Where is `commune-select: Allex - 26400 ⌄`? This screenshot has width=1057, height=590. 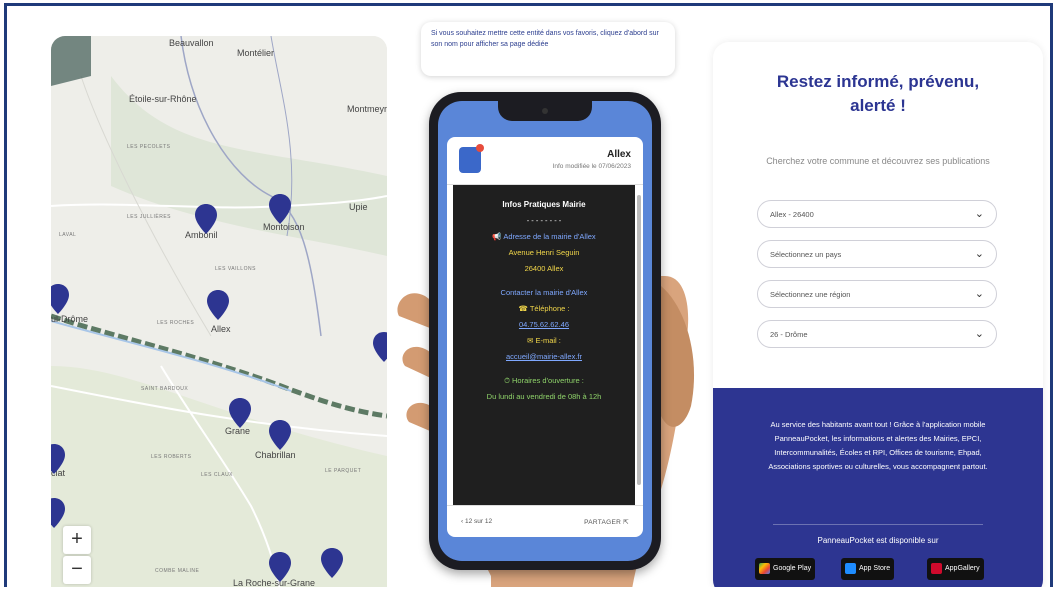 commune-select: Allex - 26400 ⌄ is located at coordinates (877, 214).